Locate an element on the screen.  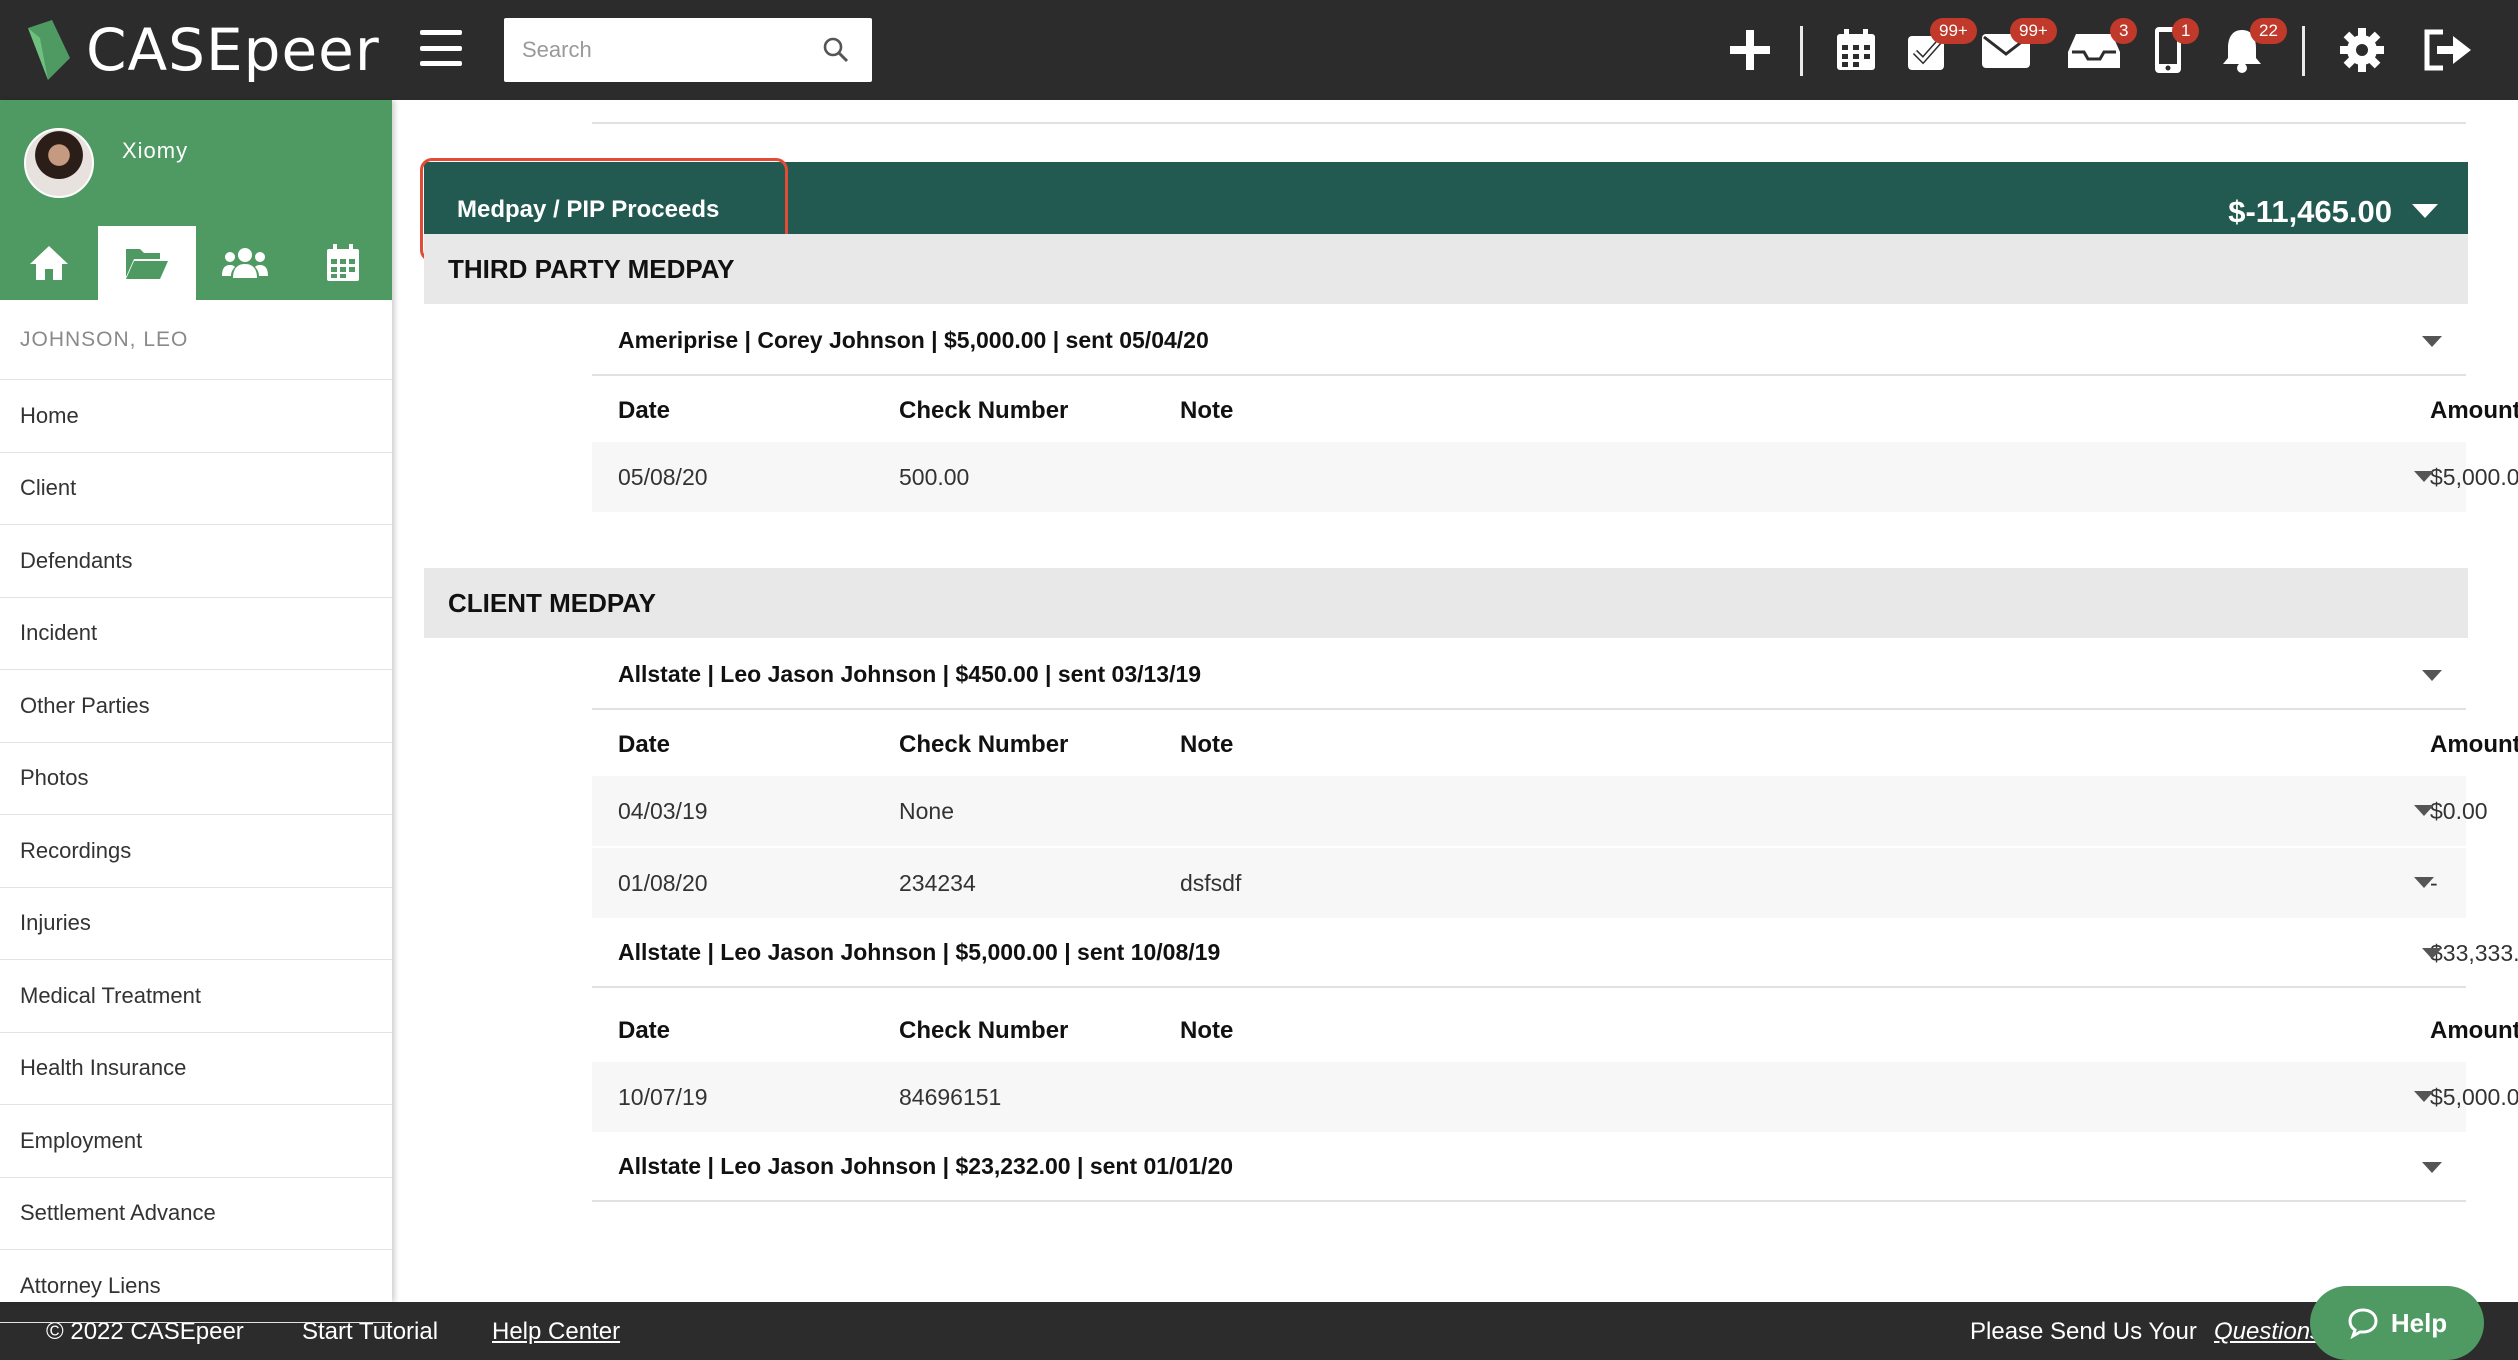
plus-icon is located at coordinates (1750, 50).